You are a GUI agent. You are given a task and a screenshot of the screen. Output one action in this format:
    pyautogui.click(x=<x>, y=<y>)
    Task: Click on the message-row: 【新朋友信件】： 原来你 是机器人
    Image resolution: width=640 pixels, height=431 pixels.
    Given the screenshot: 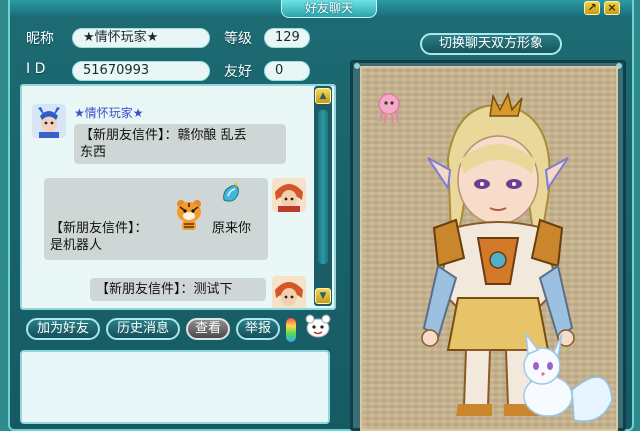 What is the action you would take?
    pyautogui.click(x=156, y=237)
    